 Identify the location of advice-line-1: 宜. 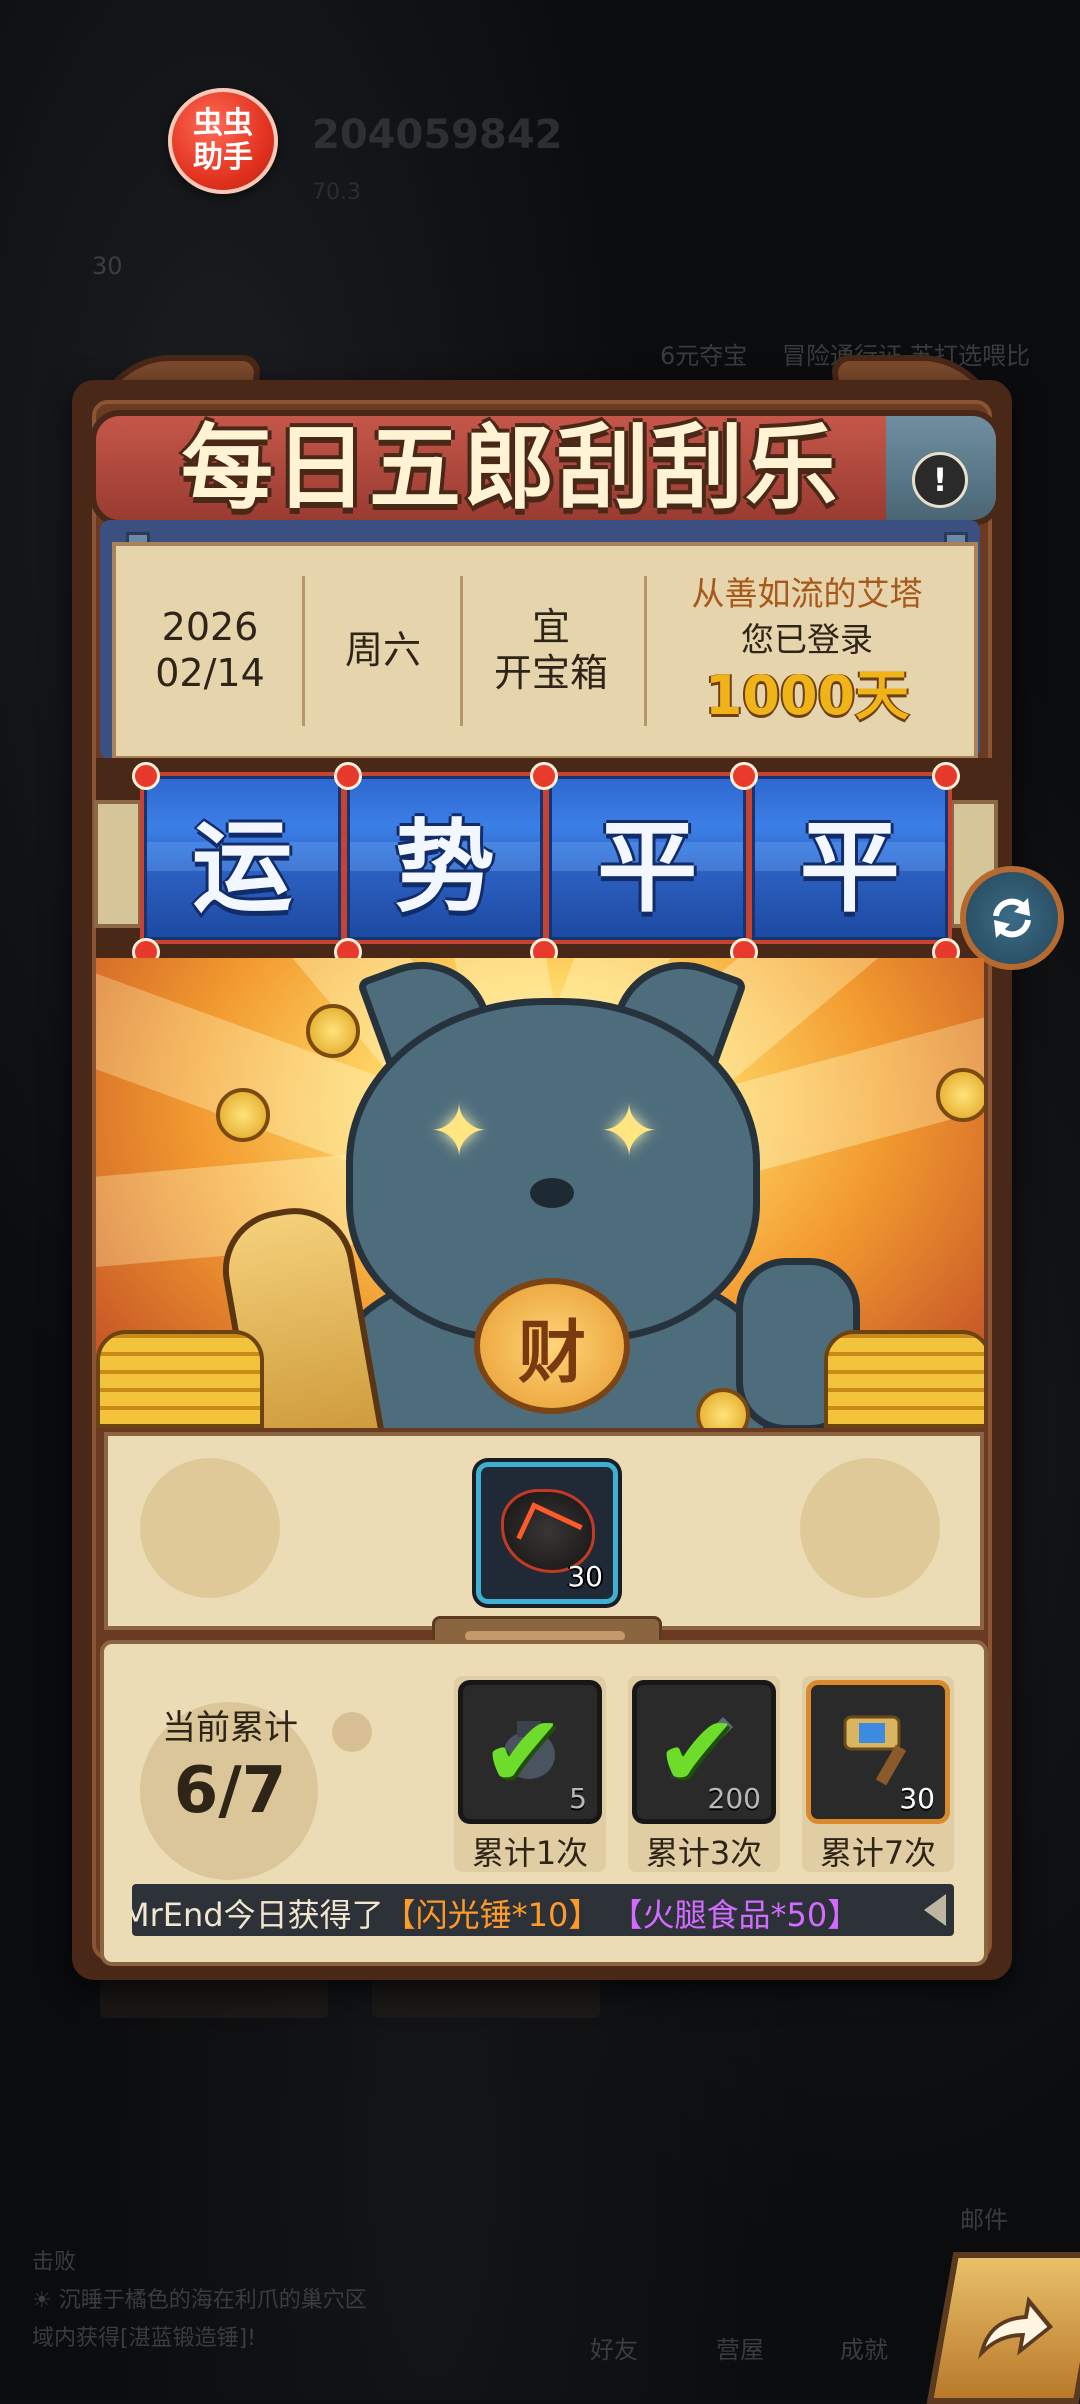
(550, 627).